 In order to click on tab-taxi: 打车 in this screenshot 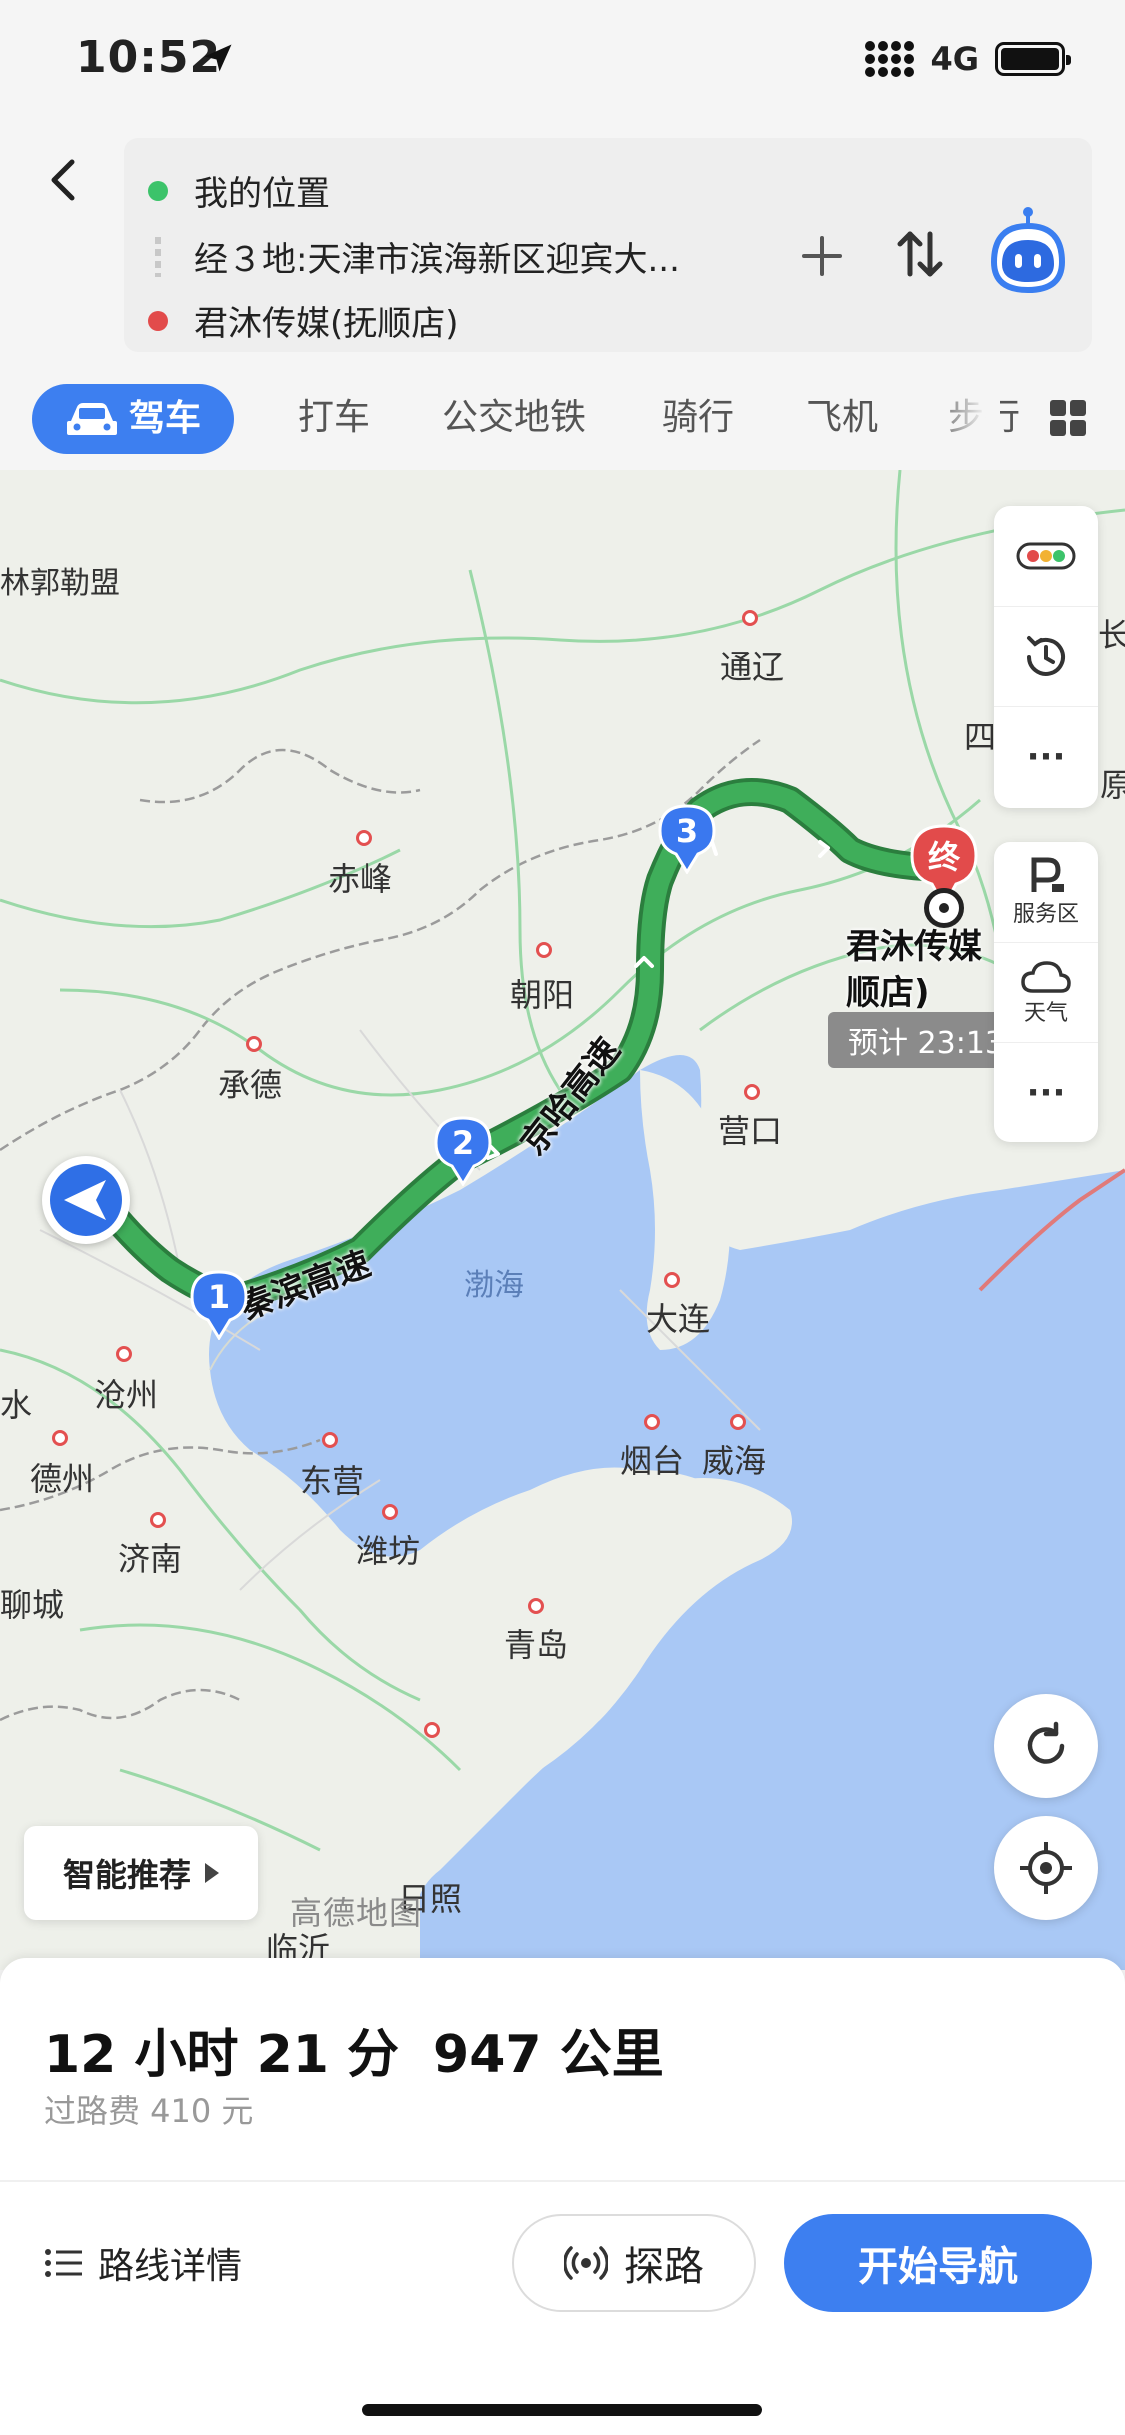, I will do `click(334, 418)`.